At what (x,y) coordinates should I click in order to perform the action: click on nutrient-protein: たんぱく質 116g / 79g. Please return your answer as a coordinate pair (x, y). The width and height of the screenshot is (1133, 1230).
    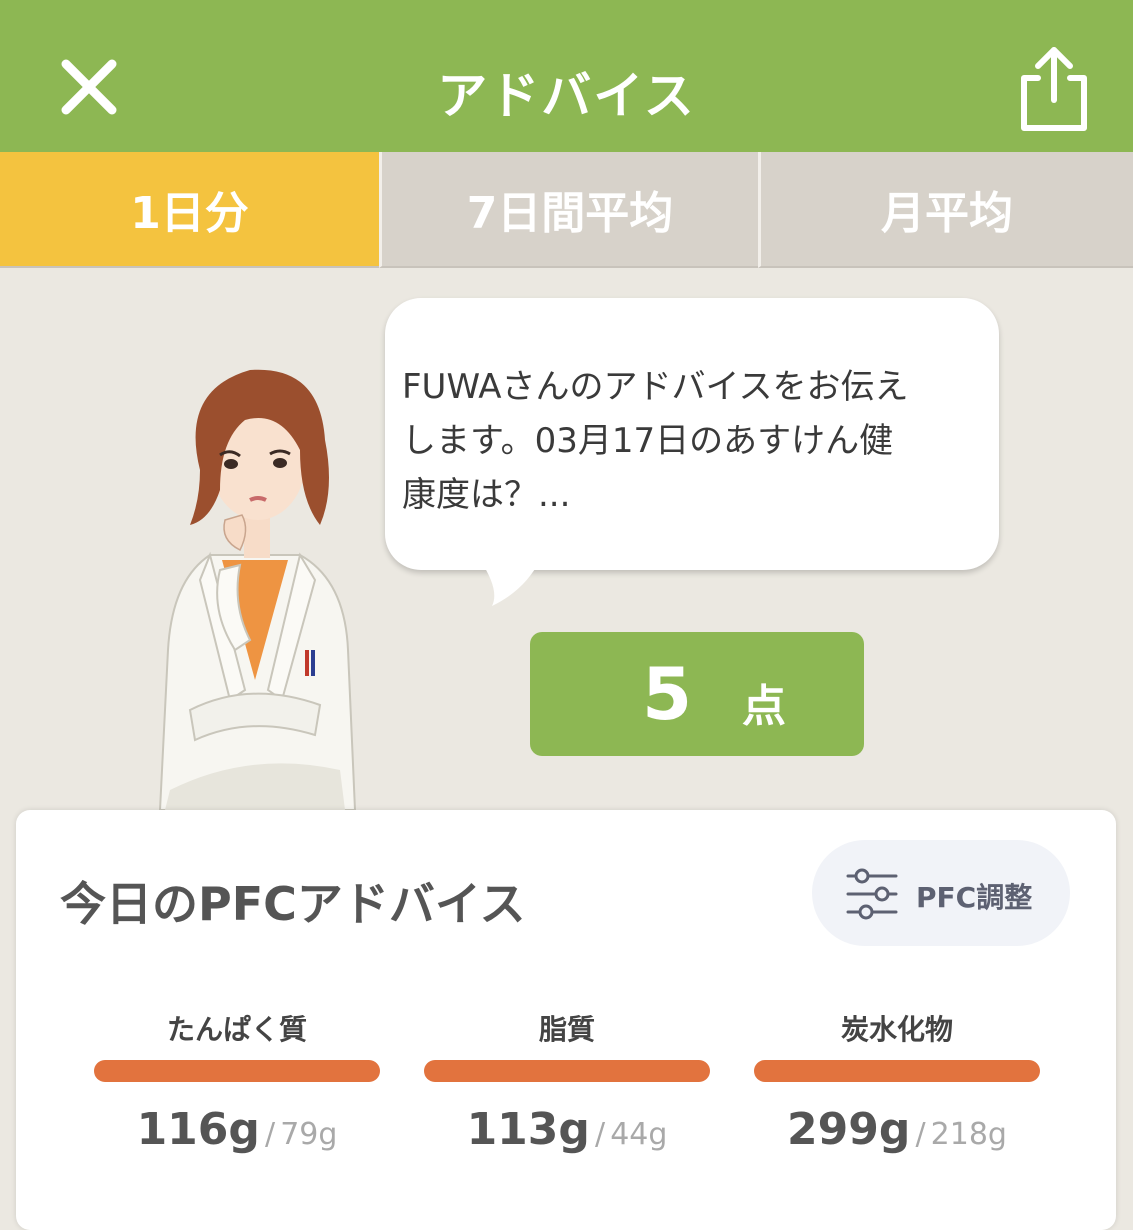
    Looking at the image, I should click on (237, 1081).